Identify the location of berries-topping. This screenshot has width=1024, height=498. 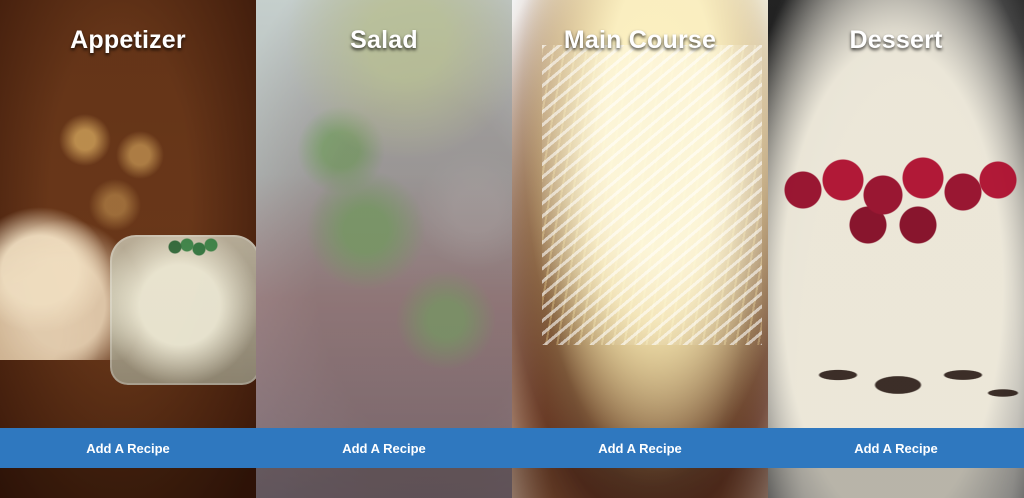
(898, 200).